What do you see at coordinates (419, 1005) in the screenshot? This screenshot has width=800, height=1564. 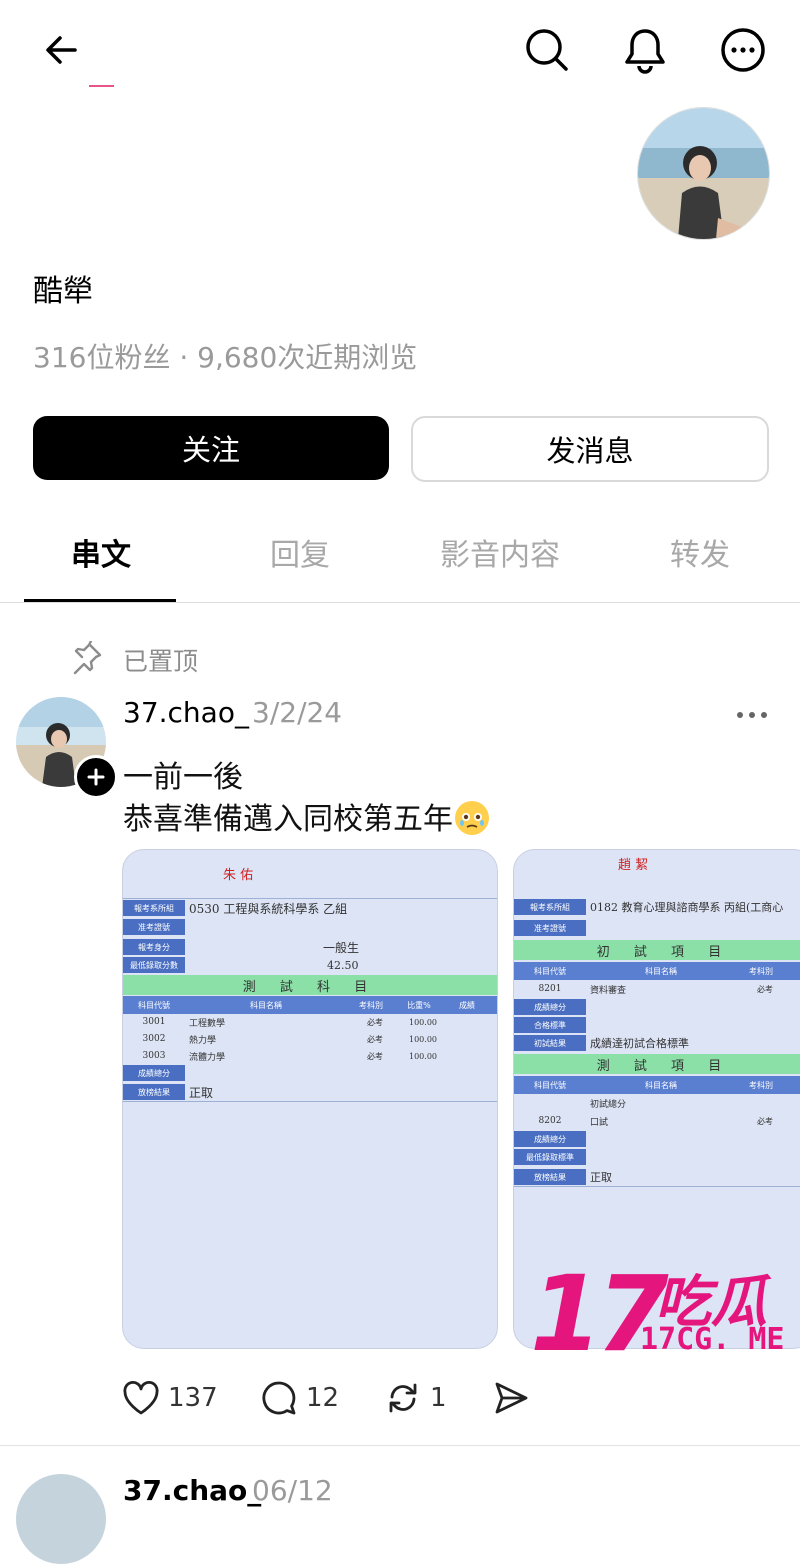 I see `doc-col: 比重%` at bounding box center [419, 1005].